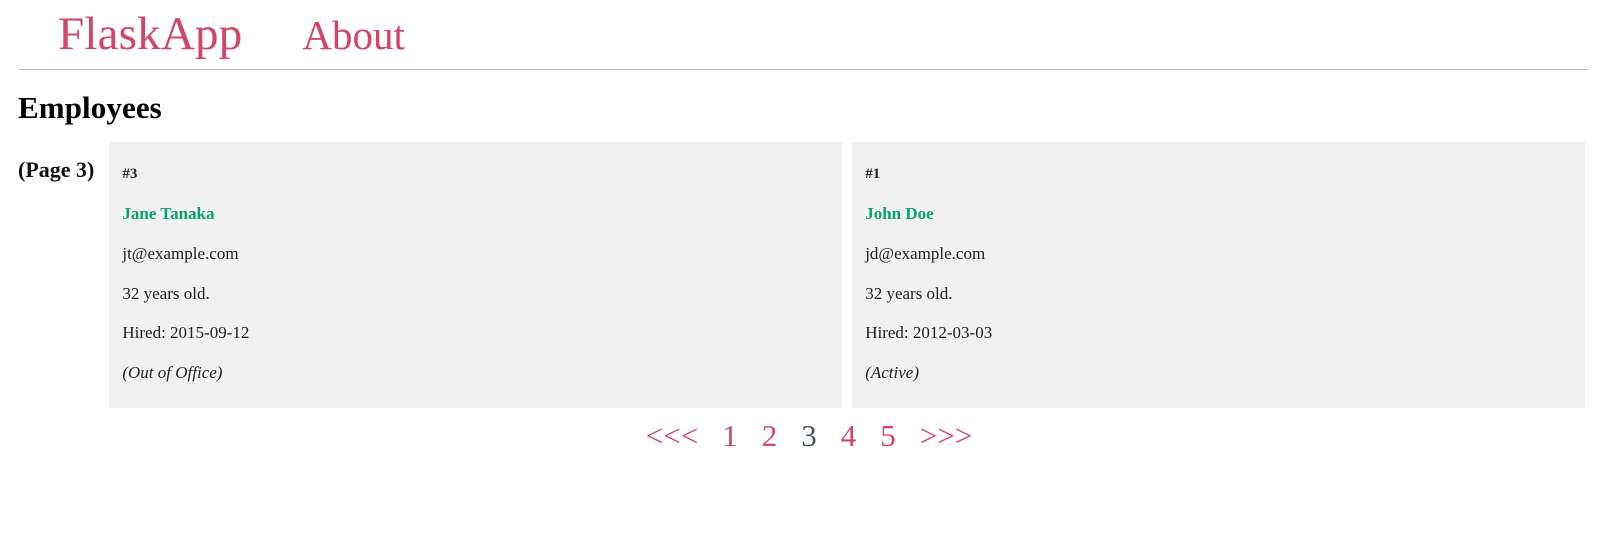 The width and height of the screenshot is (1598, 541). I want to click on pagination-page-1: 1, so click(730, 435).